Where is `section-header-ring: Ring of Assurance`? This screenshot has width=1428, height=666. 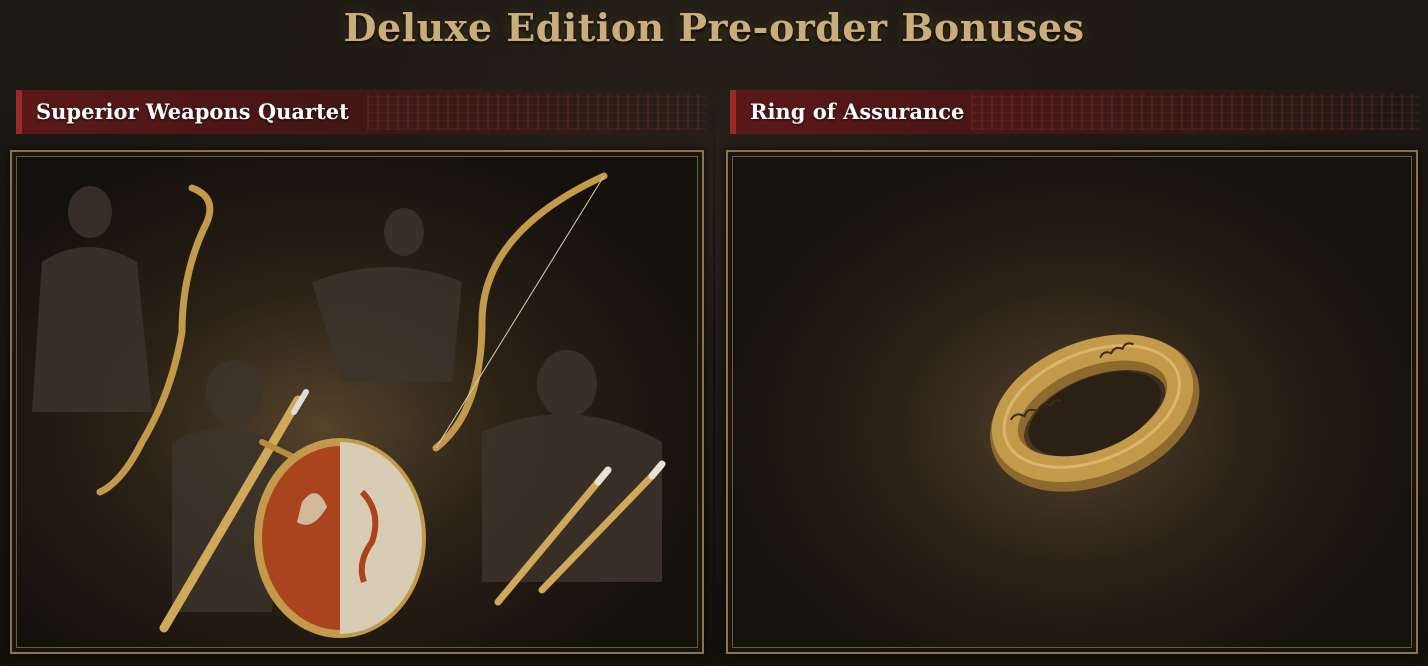
section-header-ring: Ring of Assurance is located at coordinates (1075, 112).